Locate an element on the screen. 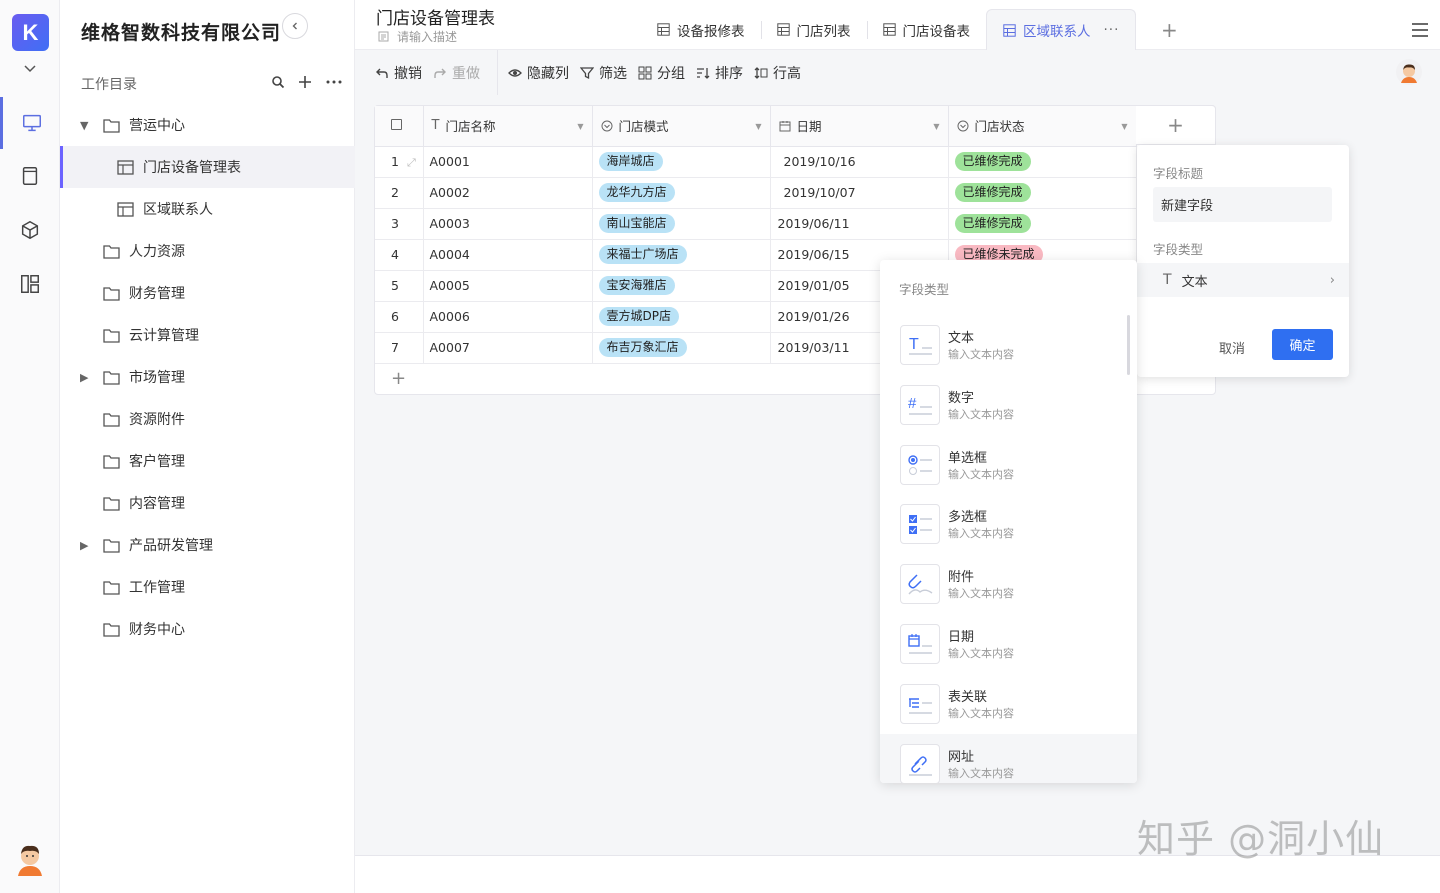  column-header-mode: 门店模式 ▼ is located at coordinates (681, 126).